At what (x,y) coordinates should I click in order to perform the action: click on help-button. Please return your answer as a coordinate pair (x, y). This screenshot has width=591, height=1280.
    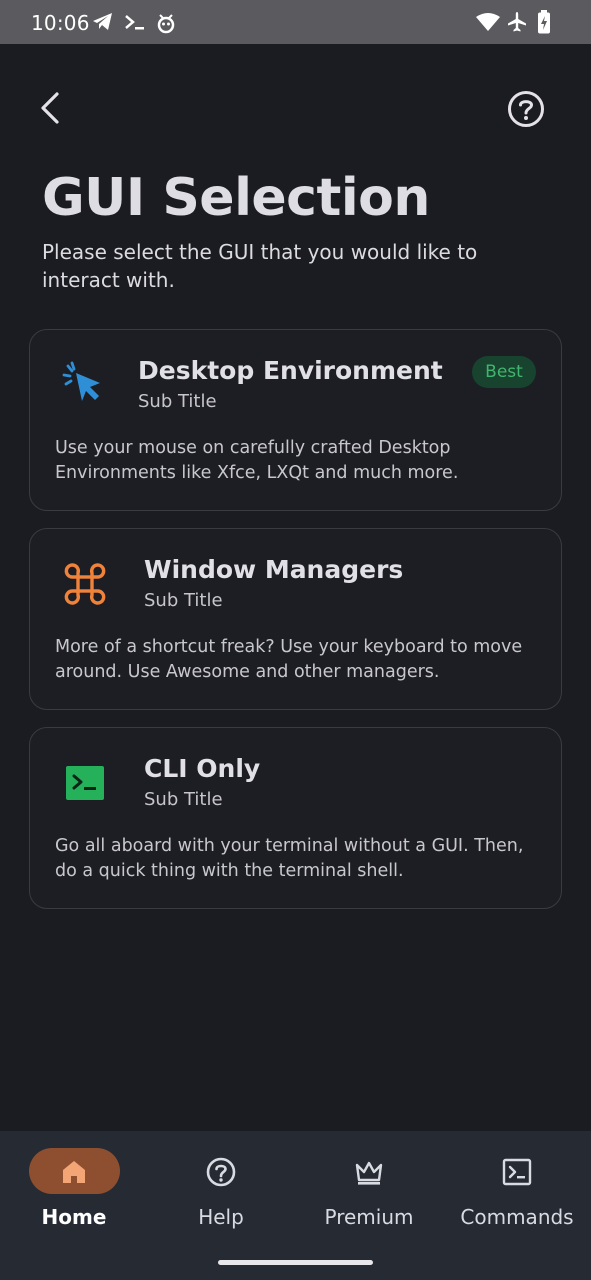
    Looking at the image, I should click on (526, 109).